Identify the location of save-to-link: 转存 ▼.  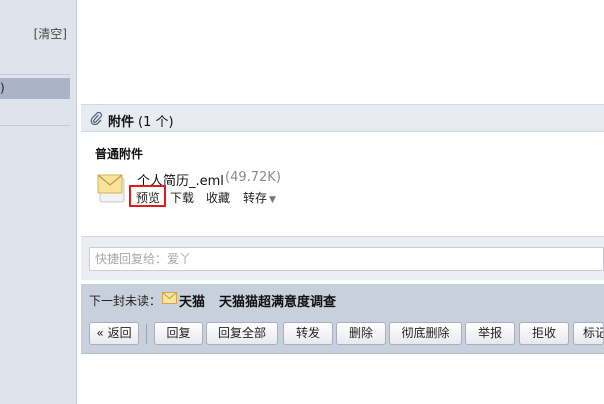
(259, 197).